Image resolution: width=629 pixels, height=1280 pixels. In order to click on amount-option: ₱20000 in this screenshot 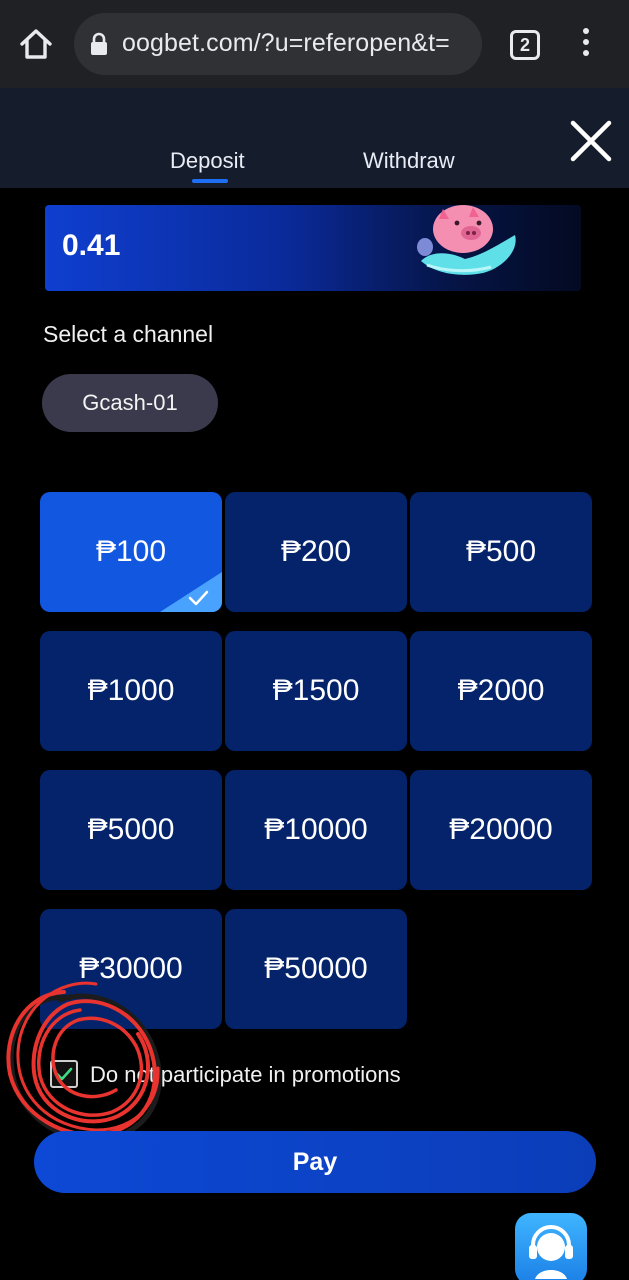, I will do `click(501, 830)`.